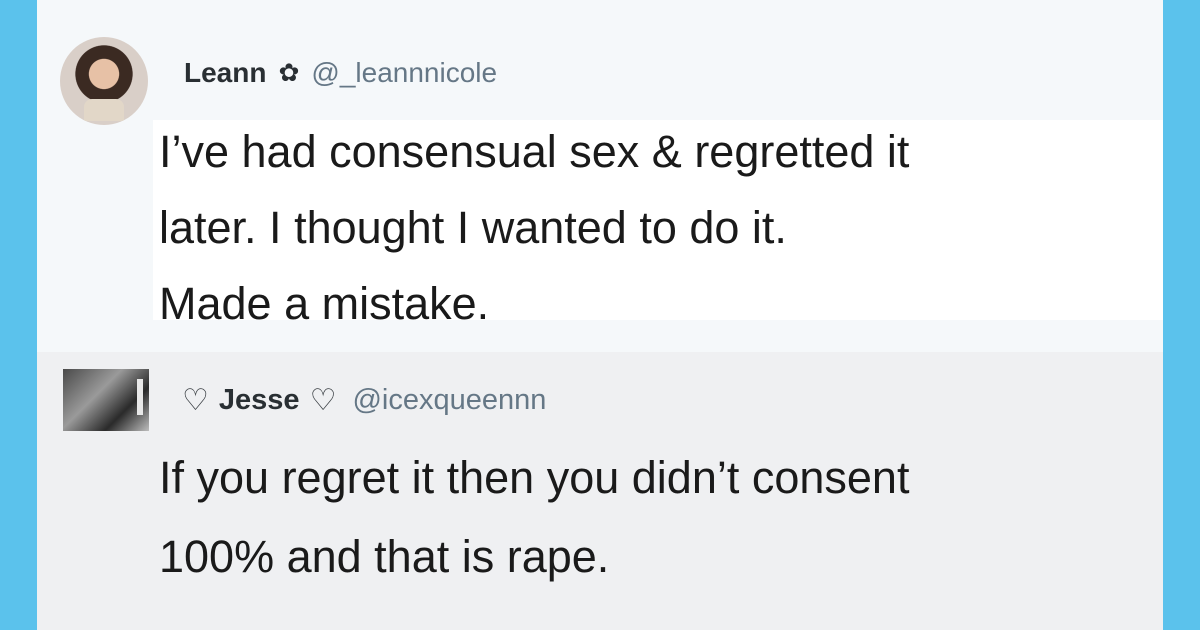 This screenshot has width=1200, height=630. What do you see at coordinates (534, 151) in the screenshot?
I see `tweet-line: I’ve had consensual sex & regretted it` at bounding box center [534, 151].